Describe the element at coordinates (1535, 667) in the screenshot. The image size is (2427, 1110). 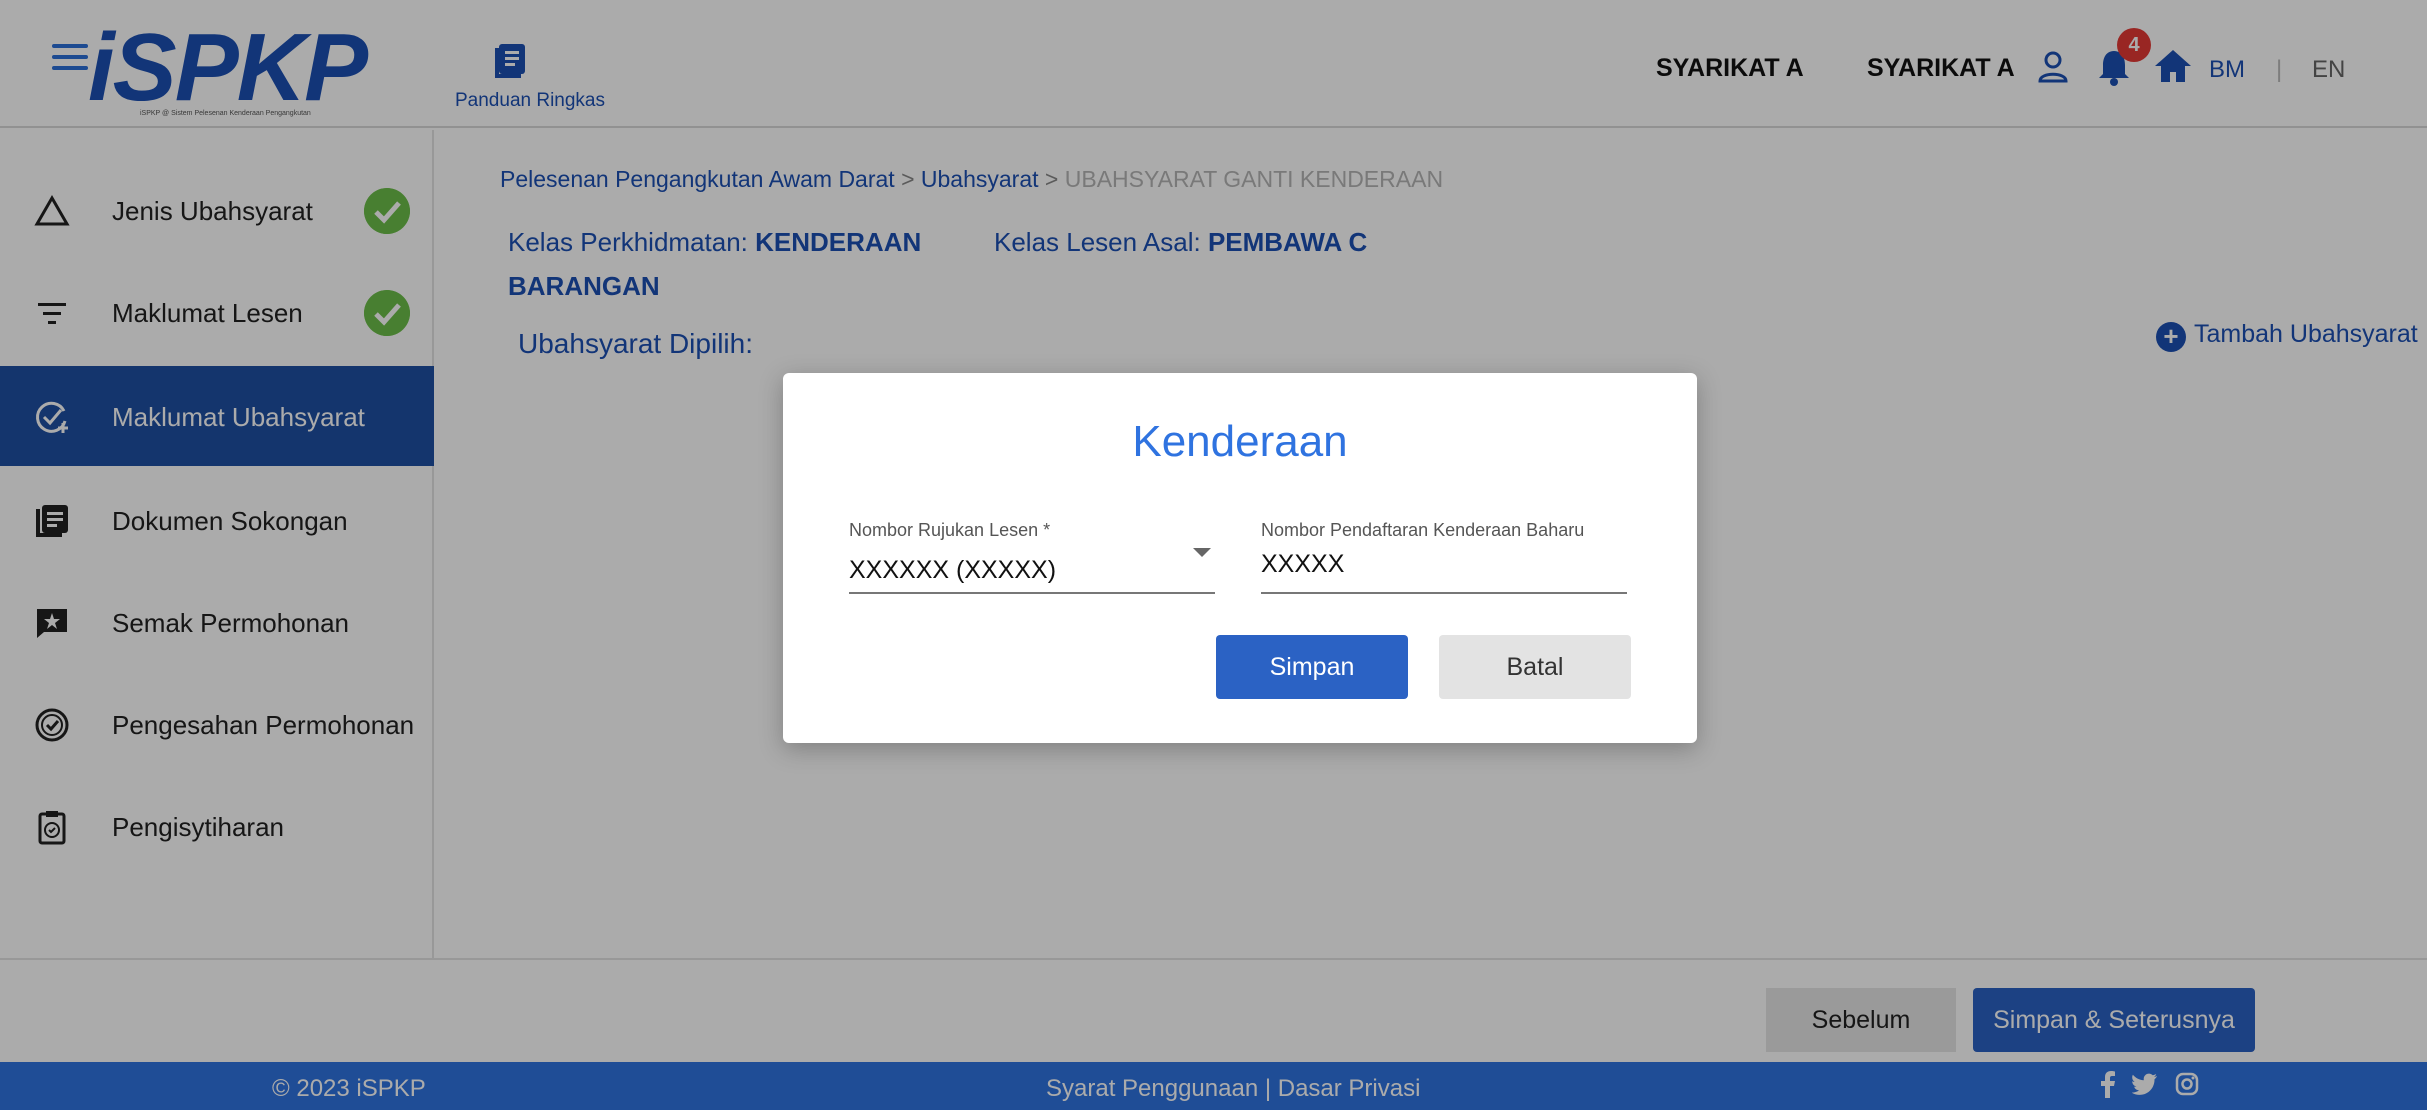
I see `cancel-button: Batal` at that location.